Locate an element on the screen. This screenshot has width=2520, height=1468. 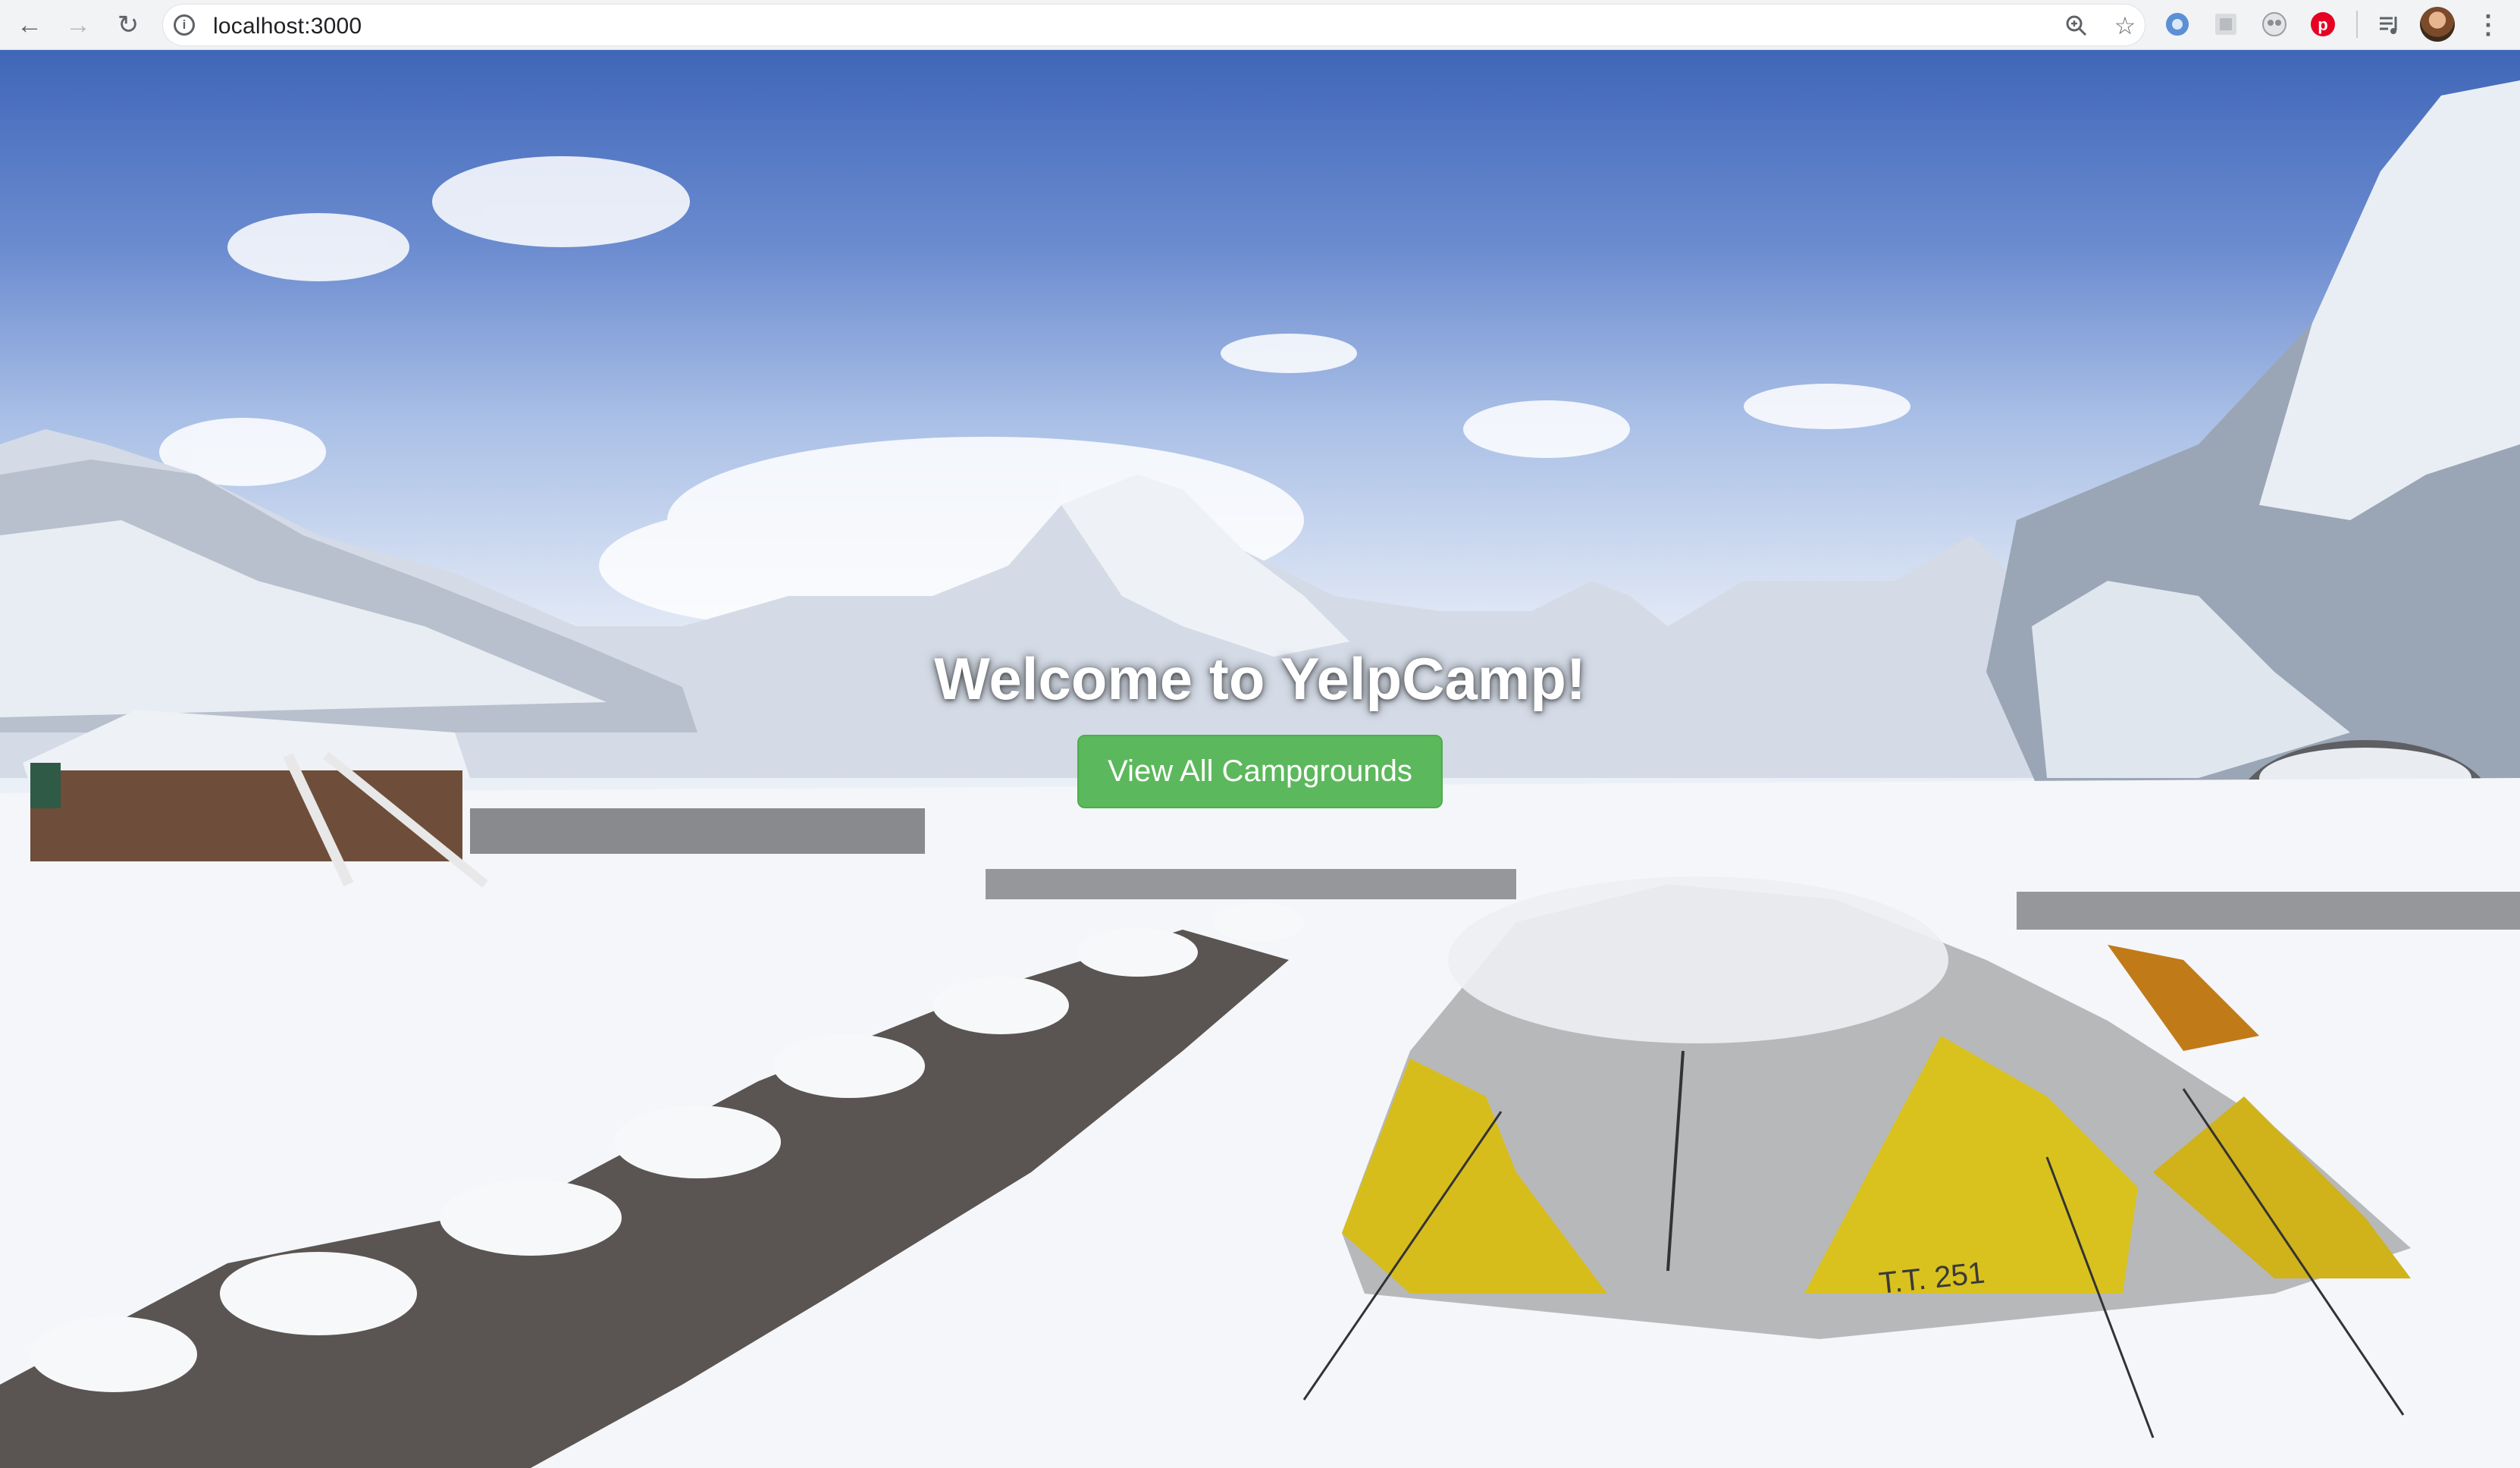
arrow-left-icon: ← is located at coordinates (29, 25).